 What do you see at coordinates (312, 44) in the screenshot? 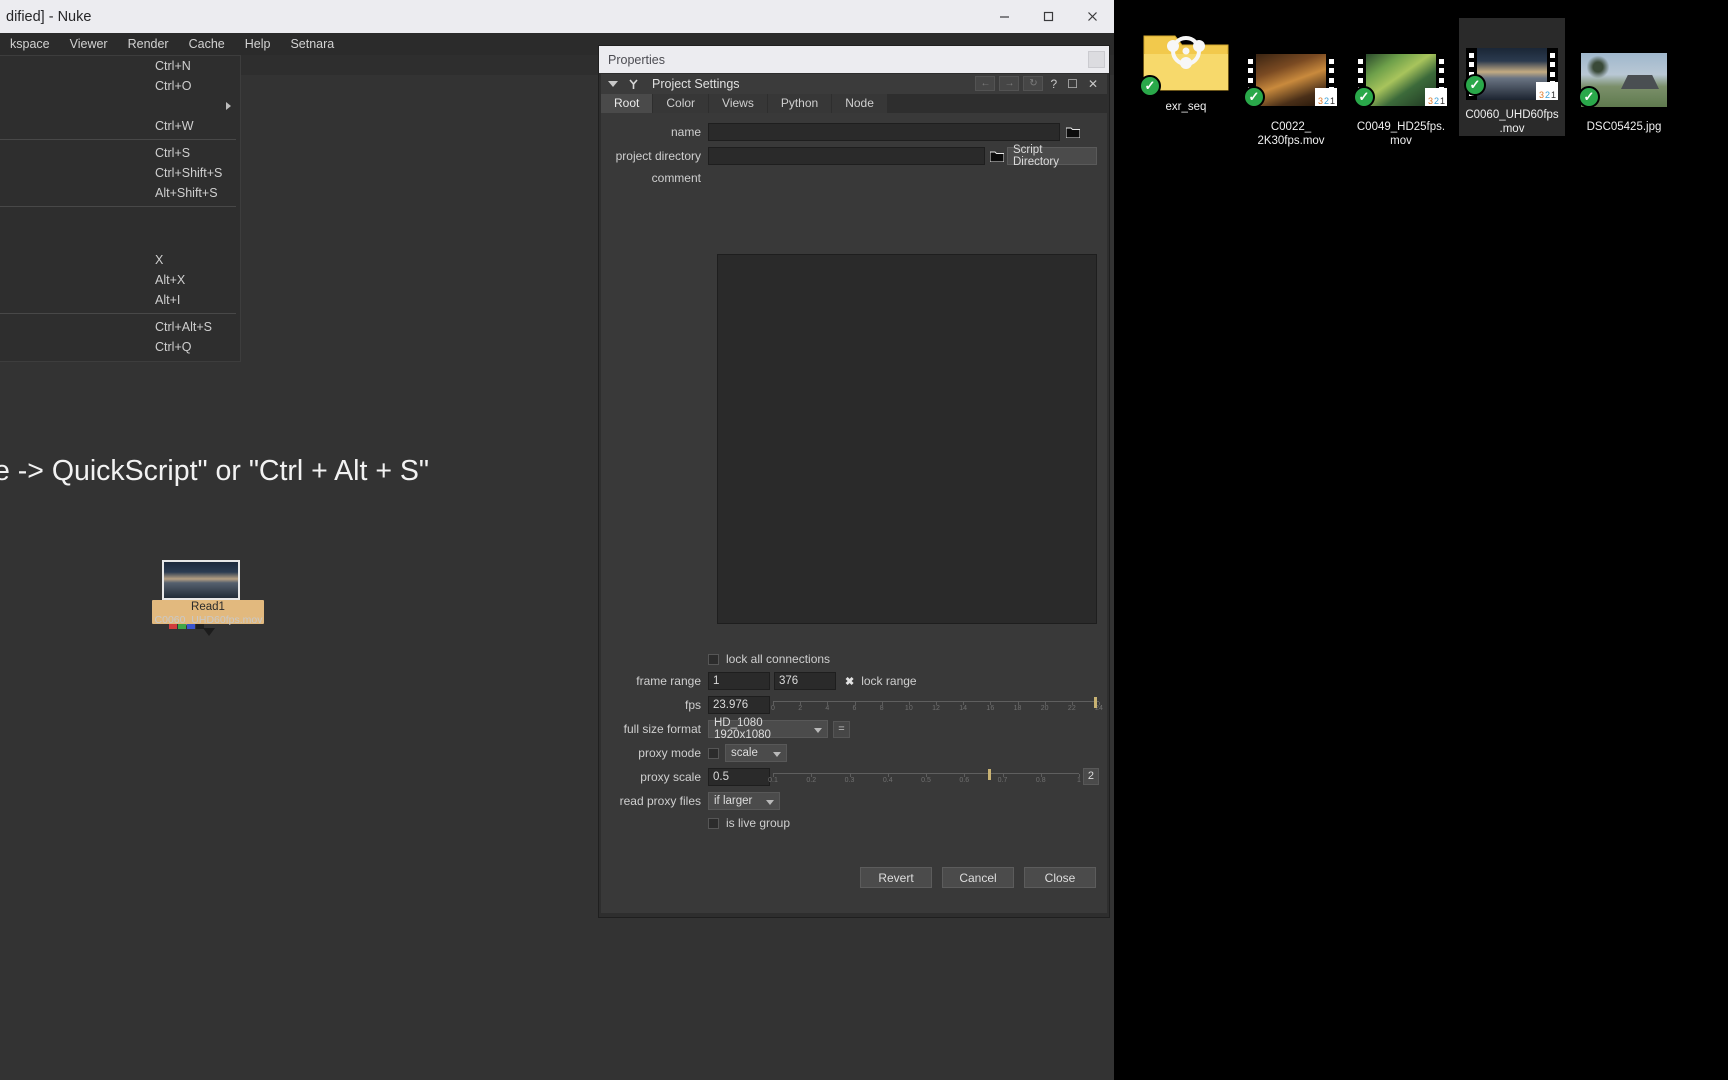
I see `menubar-item-setnara: Setnara` at bounding box center [312, 44].